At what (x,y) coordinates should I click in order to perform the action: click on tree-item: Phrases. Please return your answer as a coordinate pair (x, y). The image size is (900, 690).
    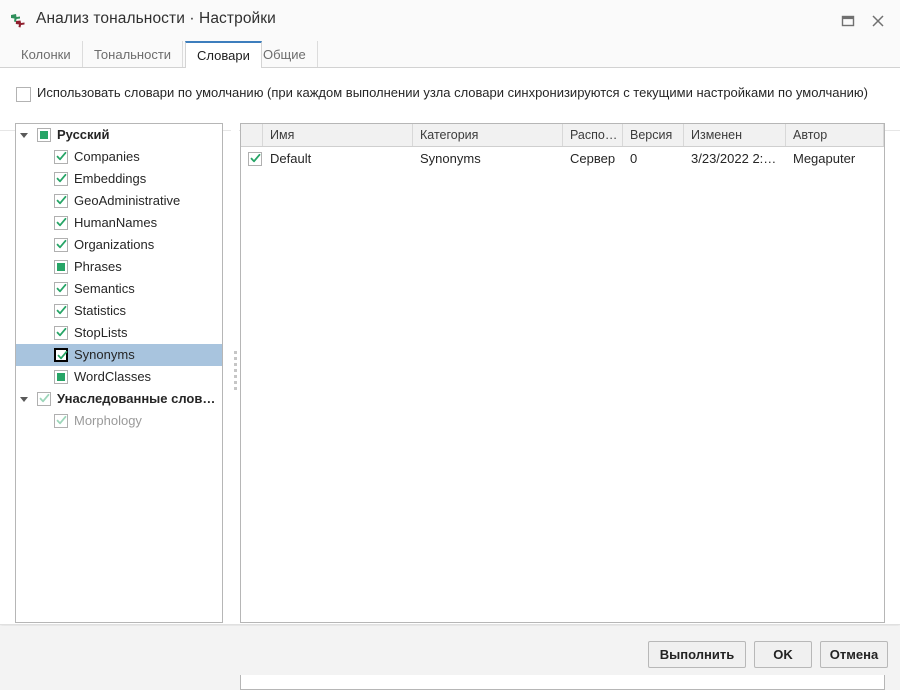
    Looking at the image, I should click on (119, 267).